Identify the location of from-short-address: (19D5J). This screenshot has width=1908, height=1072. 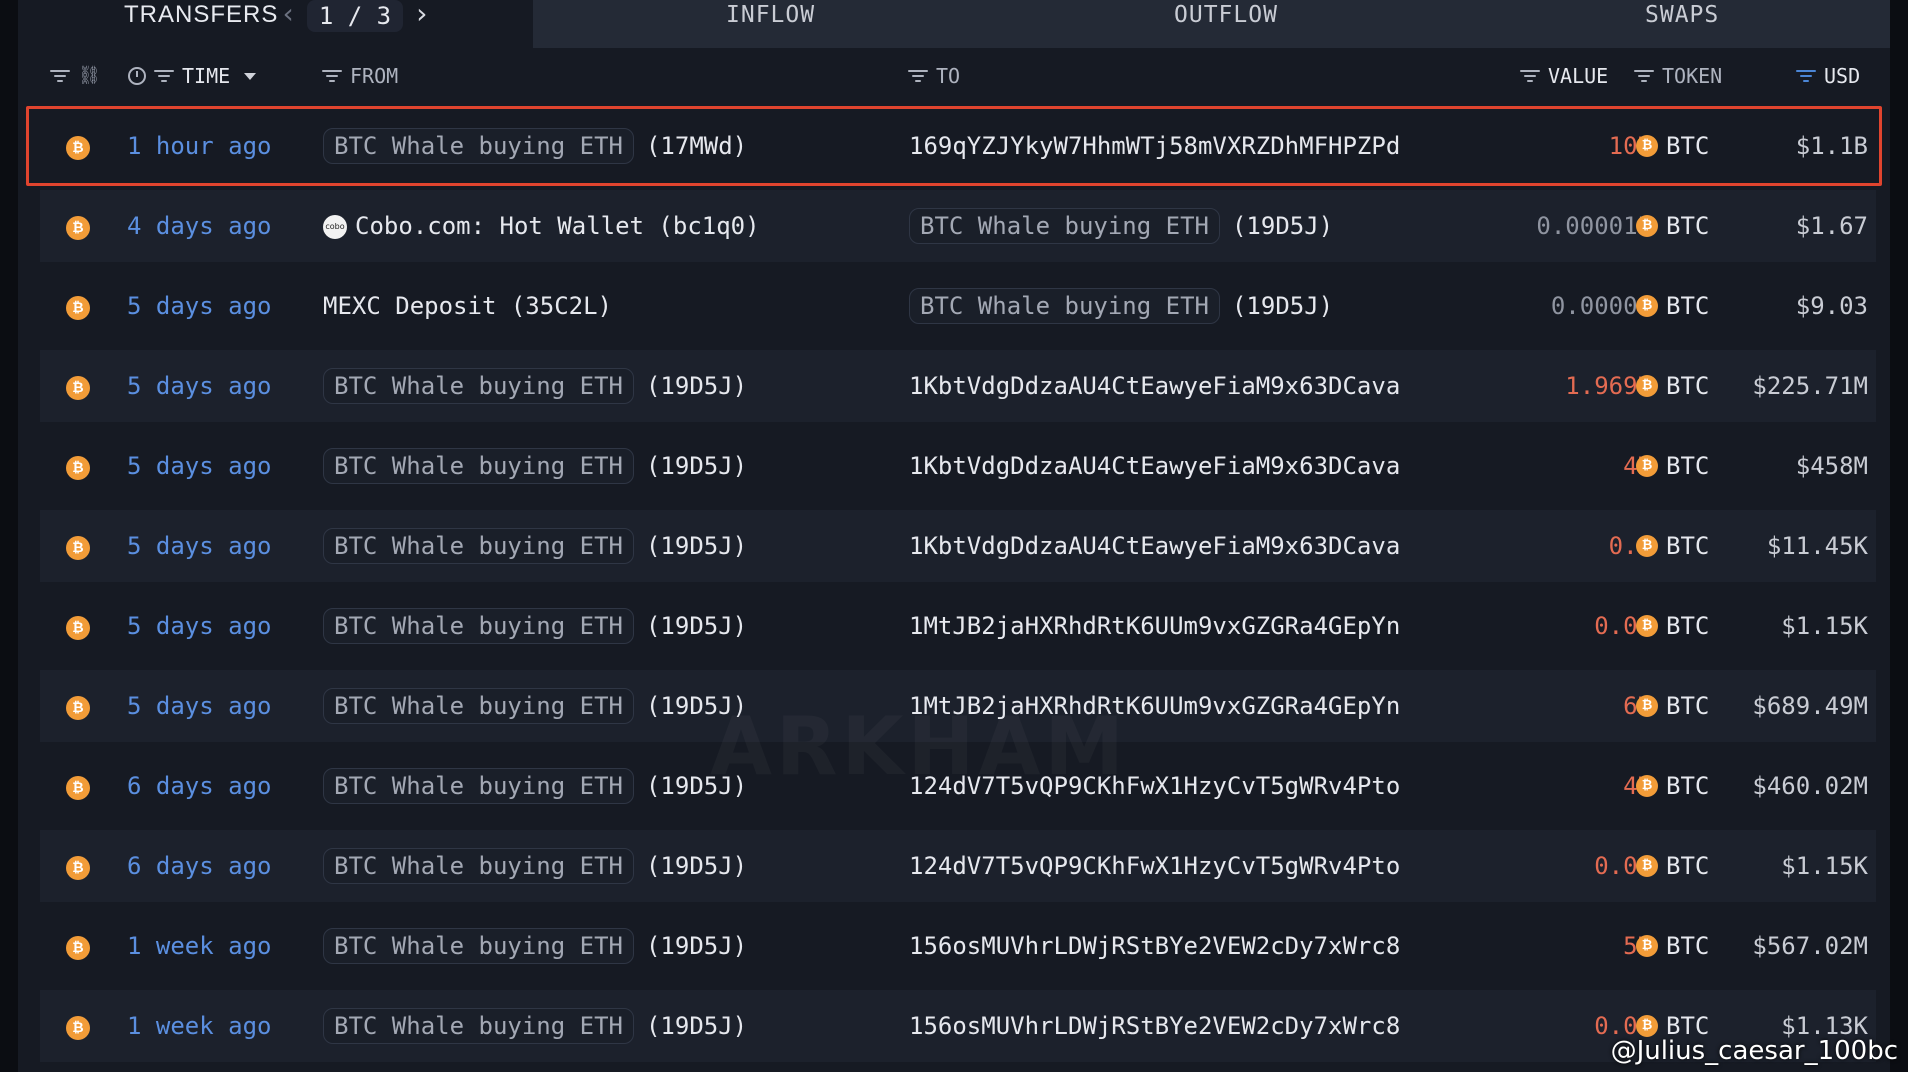
(696, 546).